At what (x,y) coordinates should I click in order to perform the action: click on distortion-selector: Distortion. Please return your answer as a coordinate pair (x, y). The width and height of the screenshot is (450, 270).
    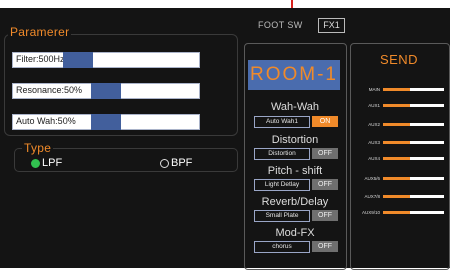
    Looking at the image, I should click on (282, 154).